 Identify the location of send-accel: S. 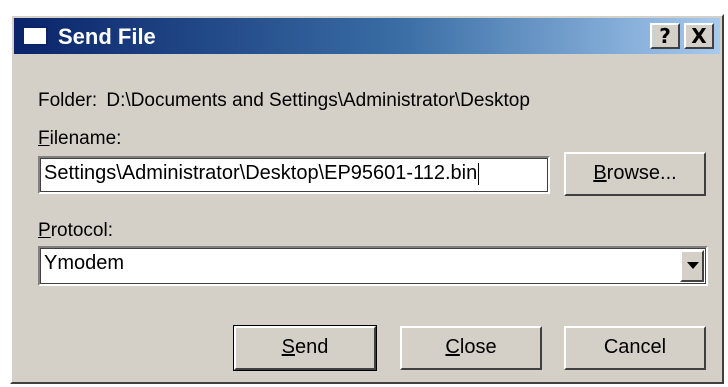
(288, 347).